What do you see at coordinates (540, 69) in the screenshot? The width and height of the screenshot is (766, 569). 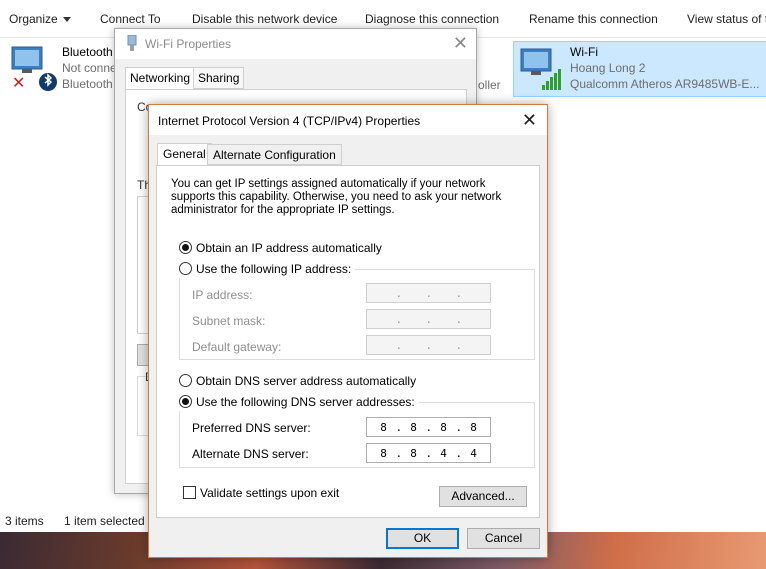 I see `wifi-adapter-icon` at bounding box center [540, 69].